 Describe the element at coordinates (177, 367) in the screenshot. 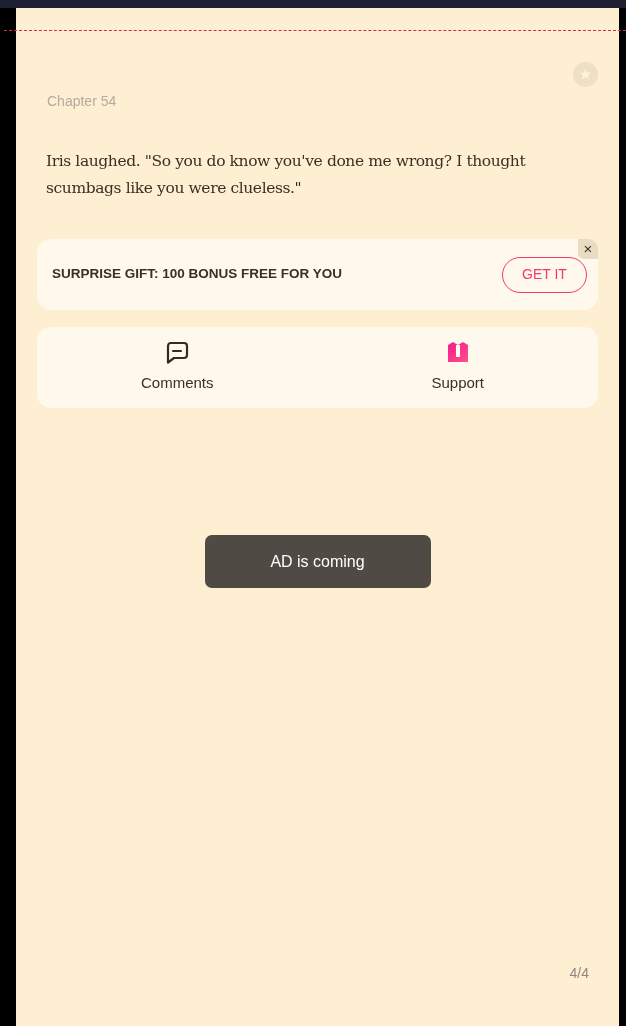

I see `comments-button: Comments` at that location.